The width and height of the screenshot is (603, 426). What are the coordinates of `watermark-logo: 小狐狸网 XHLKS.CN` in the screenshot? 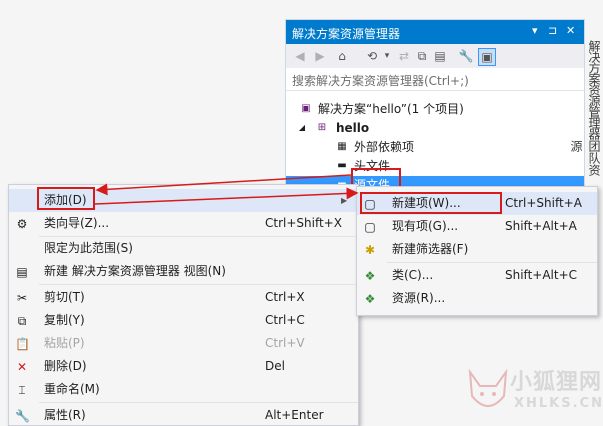 It's located at (532, 390).